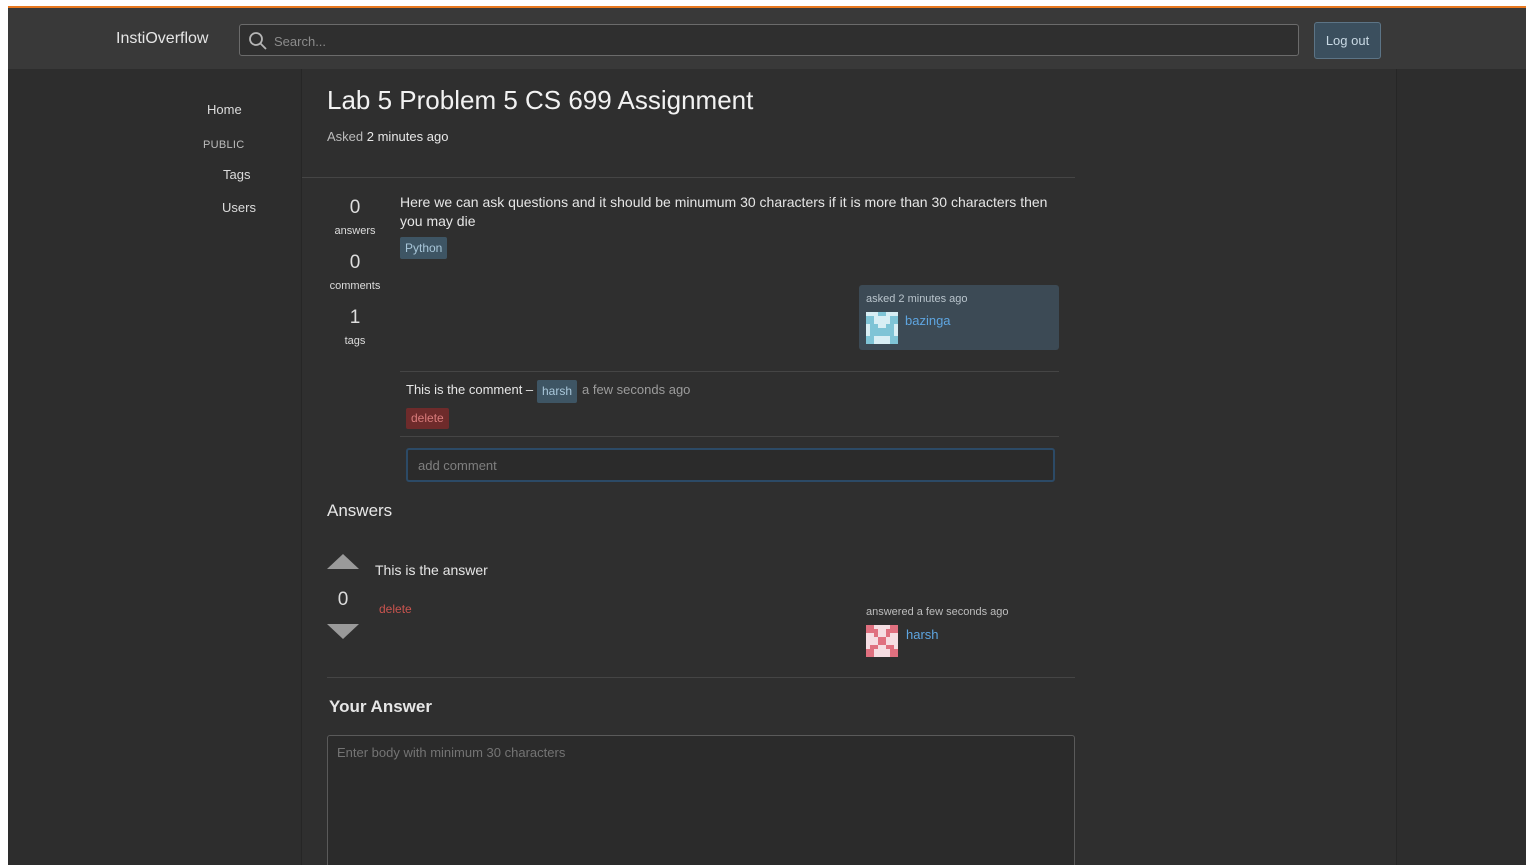 This screenshot has width=1528, height=865. Describe the element at coordinates (162, 39) in the screenshot. I see `brand-logo: InstiOverflow` at that location.